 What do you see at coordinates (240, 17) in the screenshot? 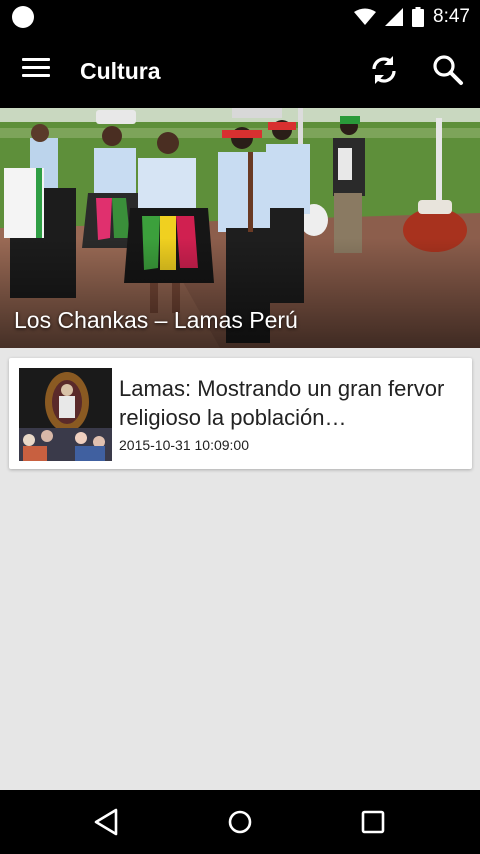
I see `status-bar: 8:47` at bounding box center [240, 17].